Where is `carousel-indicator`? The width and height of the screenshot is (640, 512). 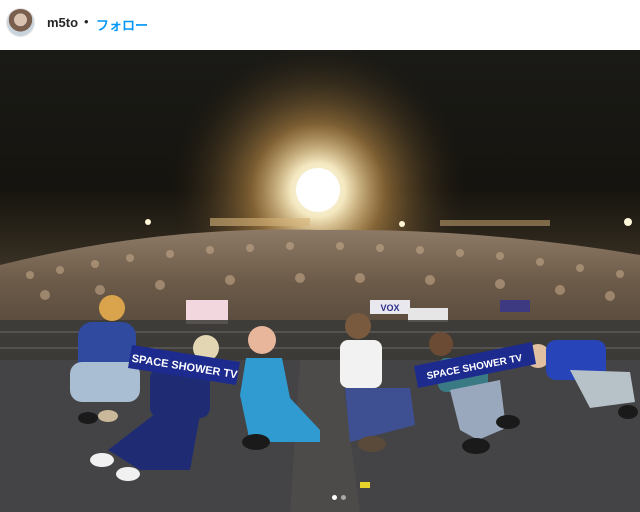 carousel-indicator is located at coordinates (339, 497).